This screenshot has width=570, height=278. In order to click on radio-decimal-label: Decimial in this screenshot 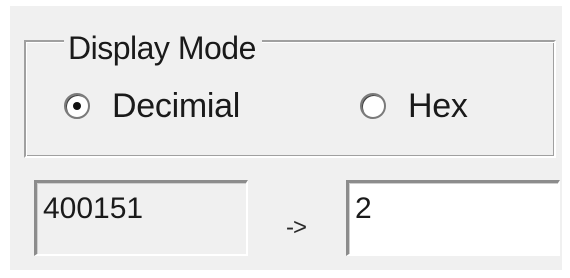, I will do `click(176, 106)`.